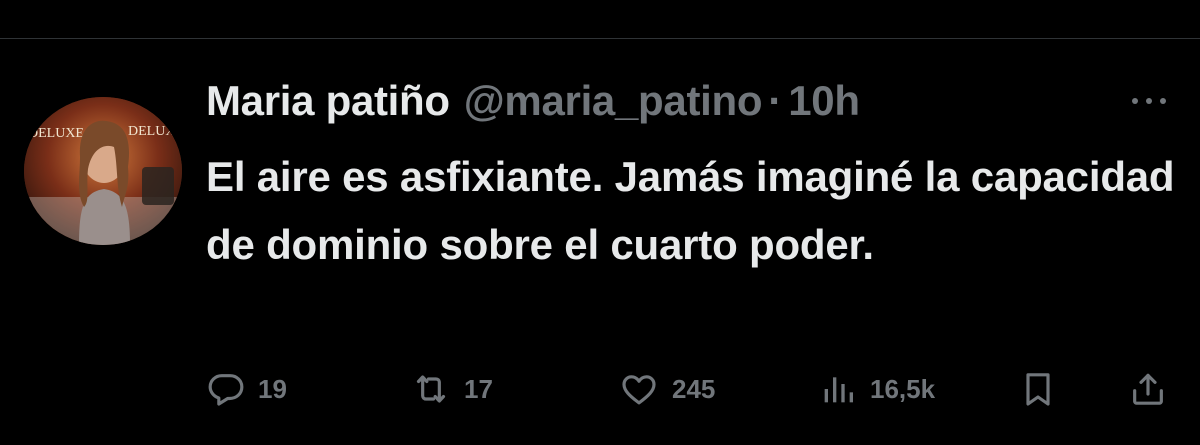  Describe the element at coordinates (903, 388) in the screenshot. I see `views-count: 16,5k` at that location.